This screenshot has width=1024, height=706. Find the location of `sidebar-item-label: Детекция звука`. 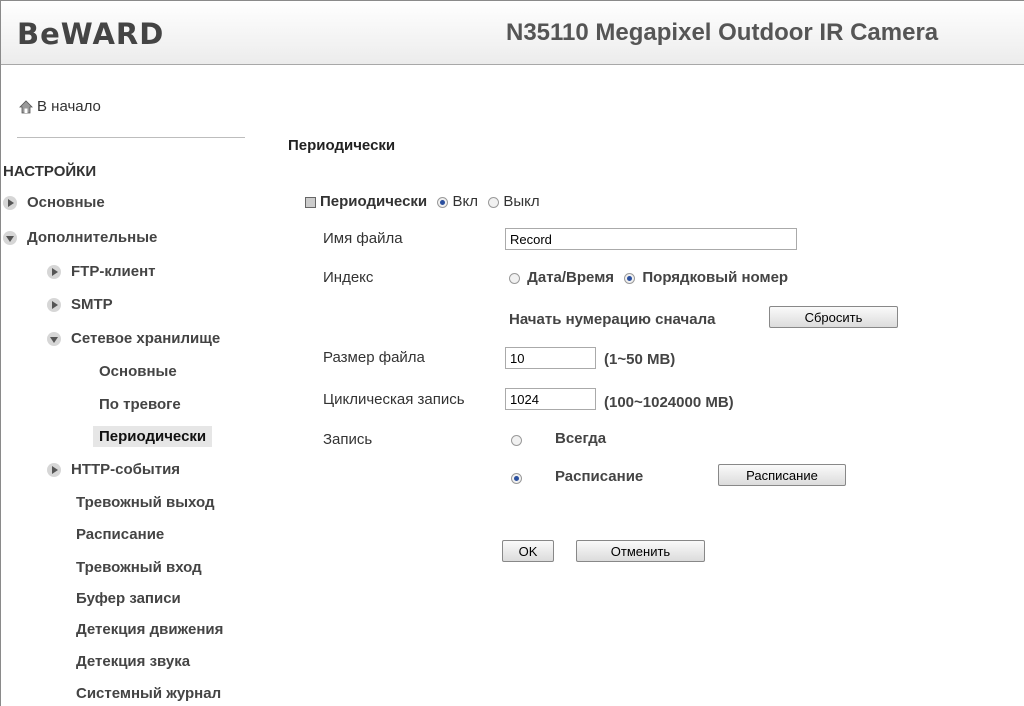

sidebar-item-label: Детекция звука is located at coordinates (133, 661).